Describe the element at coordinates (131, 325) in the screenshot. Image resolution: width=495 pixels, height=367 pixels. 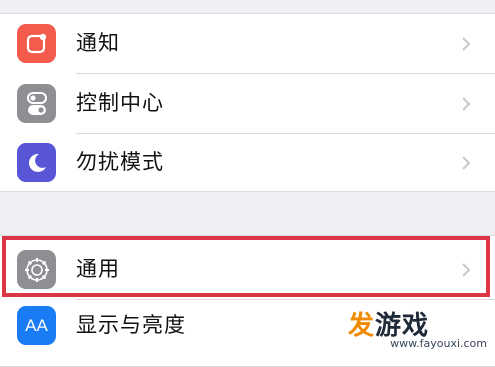
I see `settings-row-label: 显示与亮度` at that location.